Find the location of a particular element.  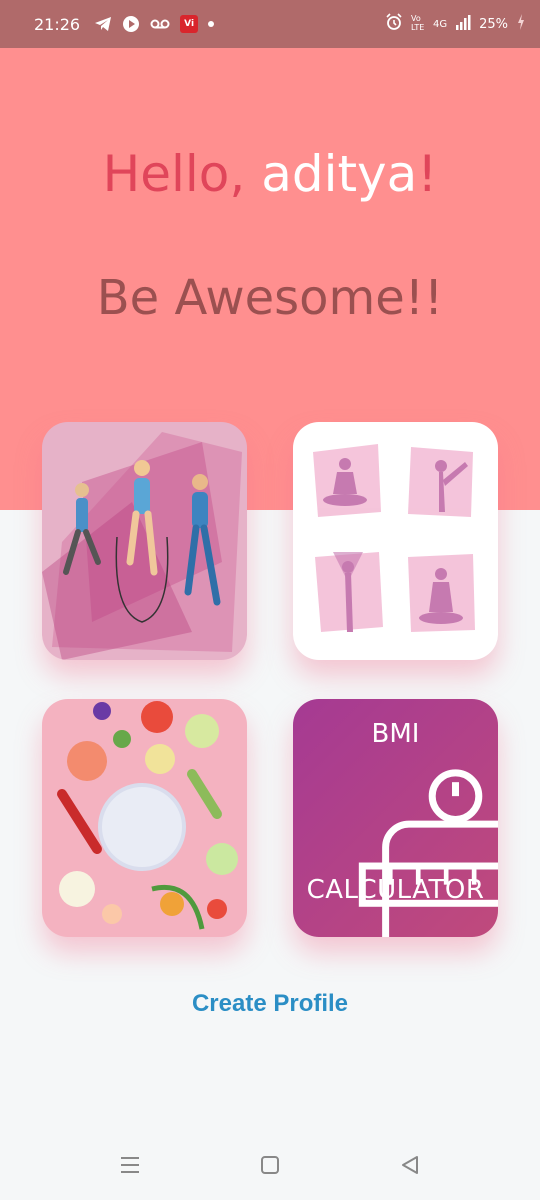

yoga-card is located at coordinates (395, 541).